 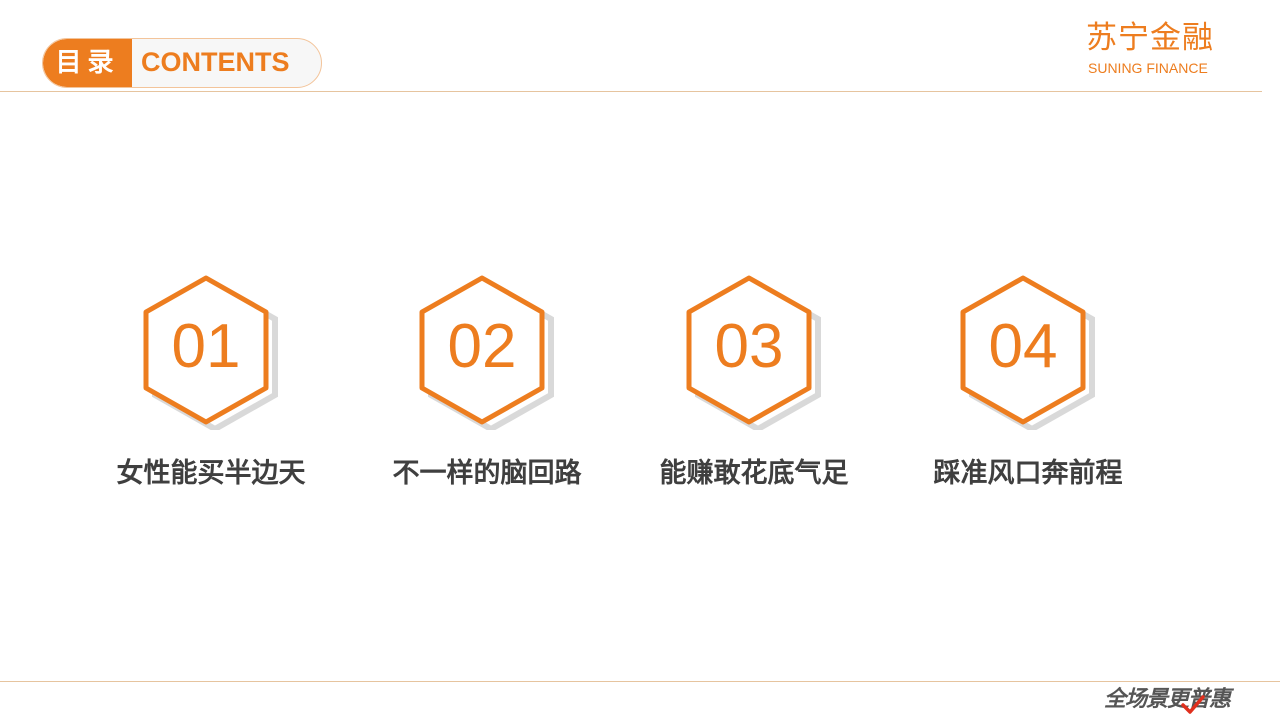 What do you see at coordinates (631, 91) in the screenshot?
I see `header-divider` at bounding box center [631, 91].